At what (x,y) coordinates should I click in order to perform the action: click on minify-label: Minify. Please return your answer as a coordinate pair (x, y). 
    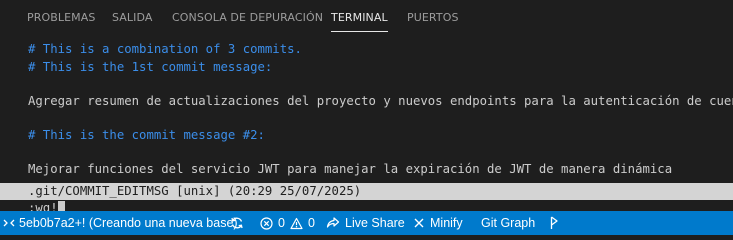
    Looking at the image, I should click on (446, 223).